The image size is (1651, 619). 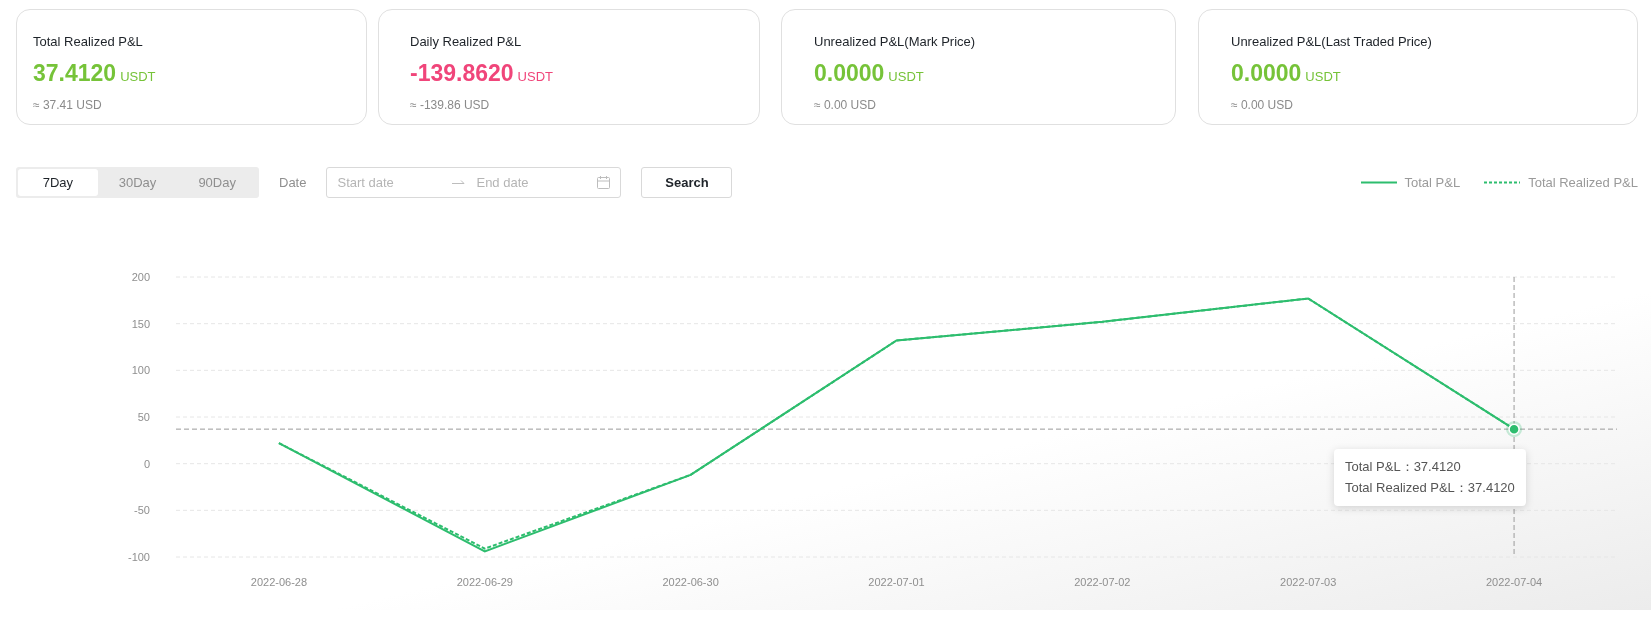 What do you see at coordinates (462, 73) in the screenshot?
I see `pnl-value: -139.8620` at bounding box center [462, 73].